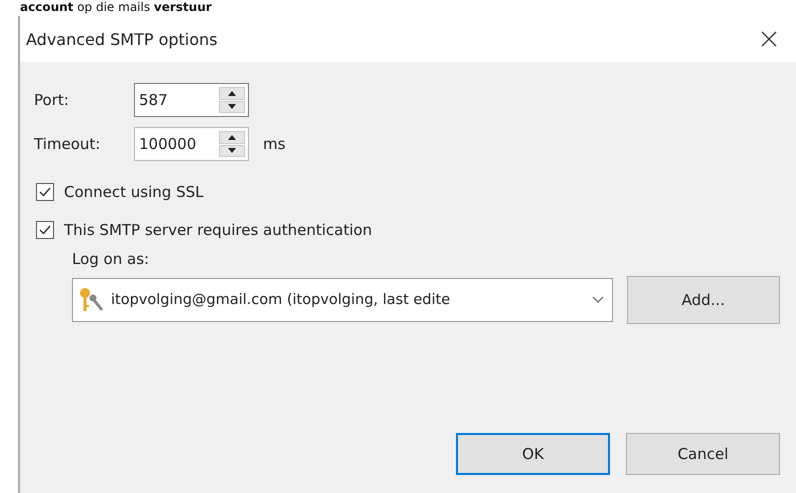 The image size is (796, 493). What do you see at coordinates (408, 230) in the screenshot?
I see `checkbox-option: This SMTP server requires authentication` at bounding box center [408, 230].